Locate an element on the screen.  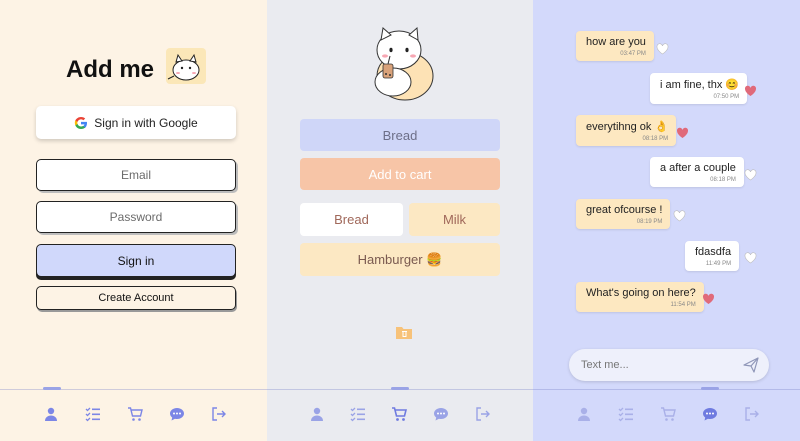
chat-message: great ofcourse ! 08:19 PM is located at coordinates (623, 214).